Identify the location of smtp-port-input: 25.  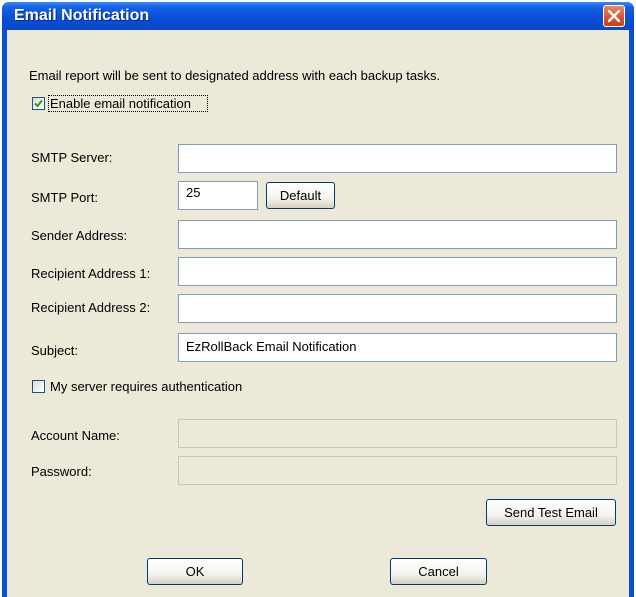
(218, 195).